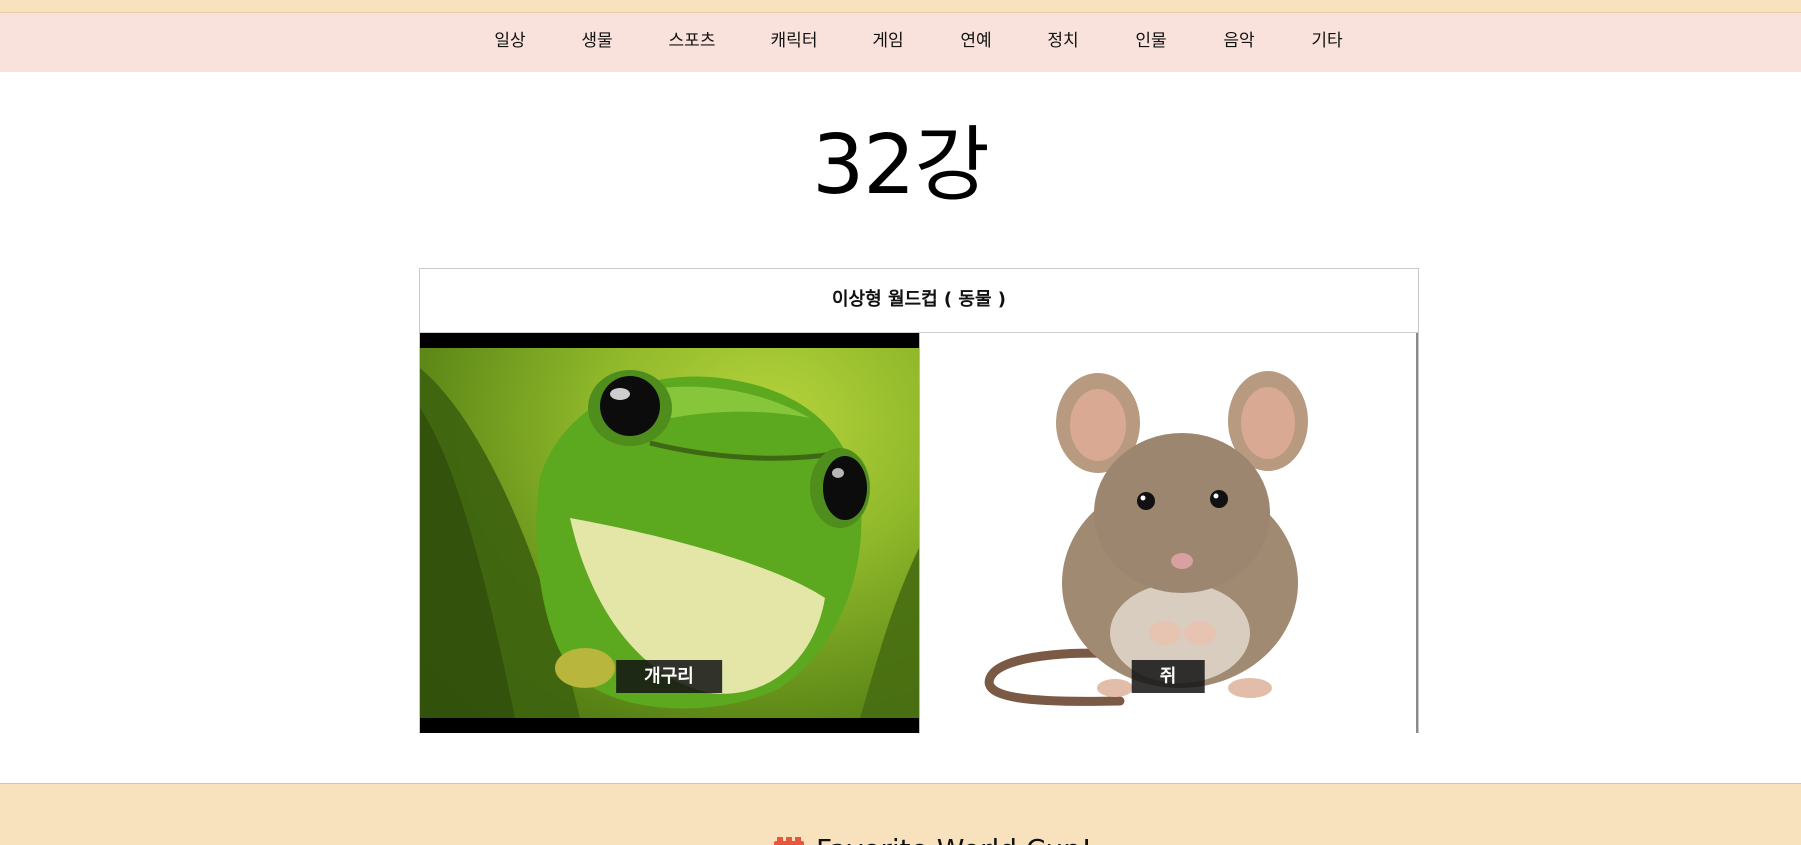 The image size is (1801, 845). What do you see at coordinates (1326, 42) in the screenshot?
I see `nav-item-etc: 기타` at bounding box center [1326, 42].